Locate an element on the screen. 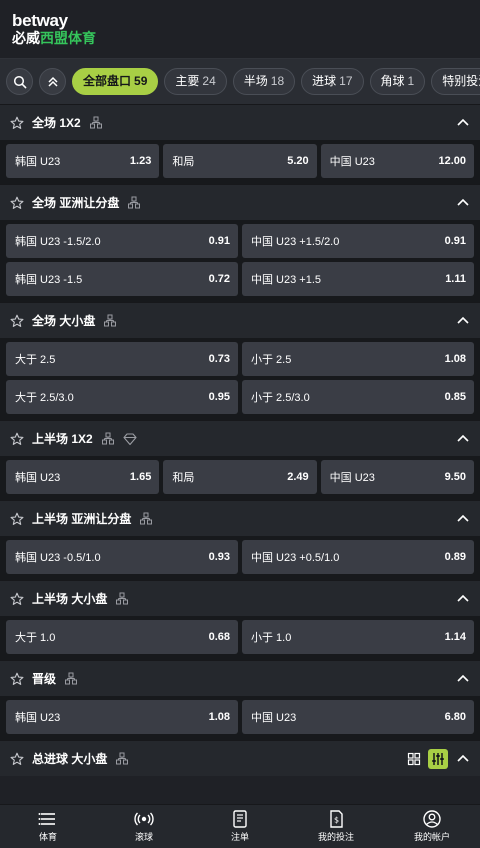 The width and height of the screenshot is (480, 848). filter-chip: 特别投注 is located at coordinates (455, 81).